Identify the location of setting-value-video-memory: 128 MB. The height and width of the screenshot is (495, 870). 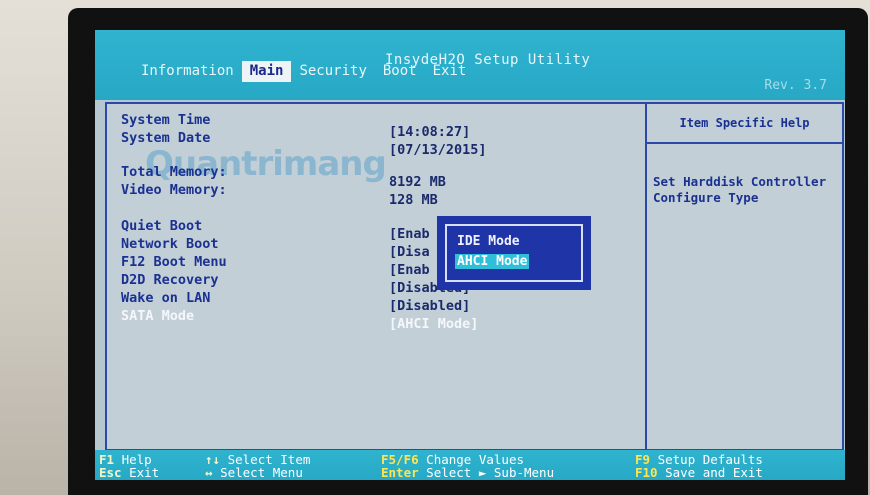
(413, 200).